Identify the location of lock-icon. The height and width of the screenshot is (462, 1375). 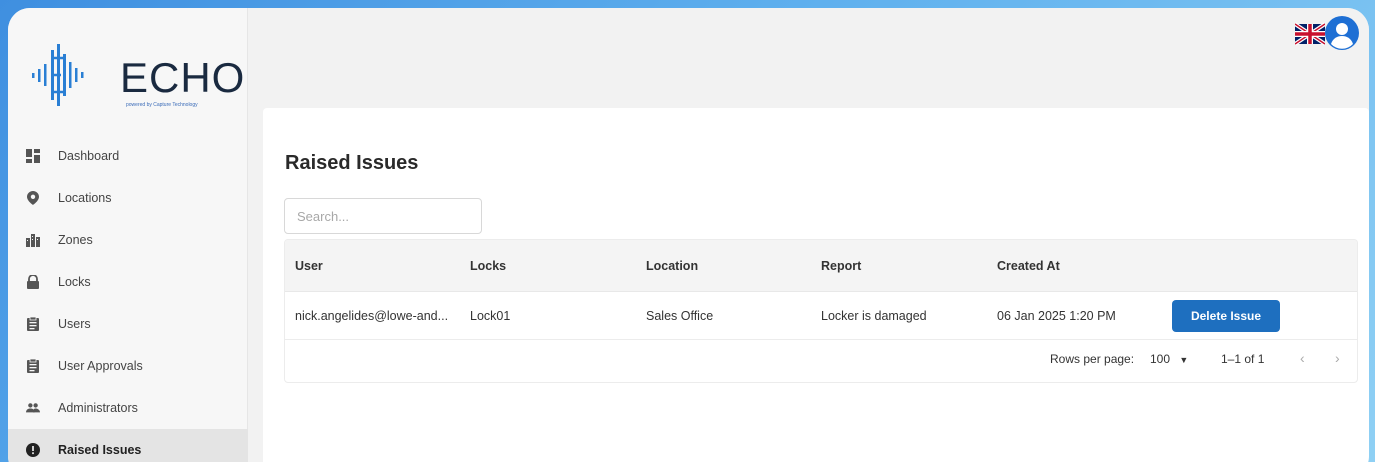
(33, 282).